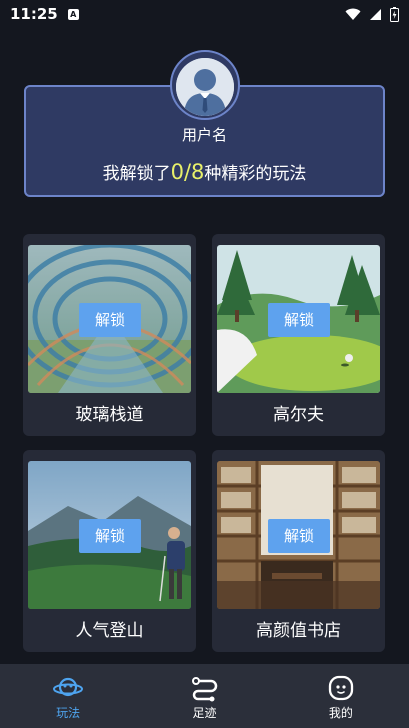  I want to click on battery-icon, so click(394, 14).